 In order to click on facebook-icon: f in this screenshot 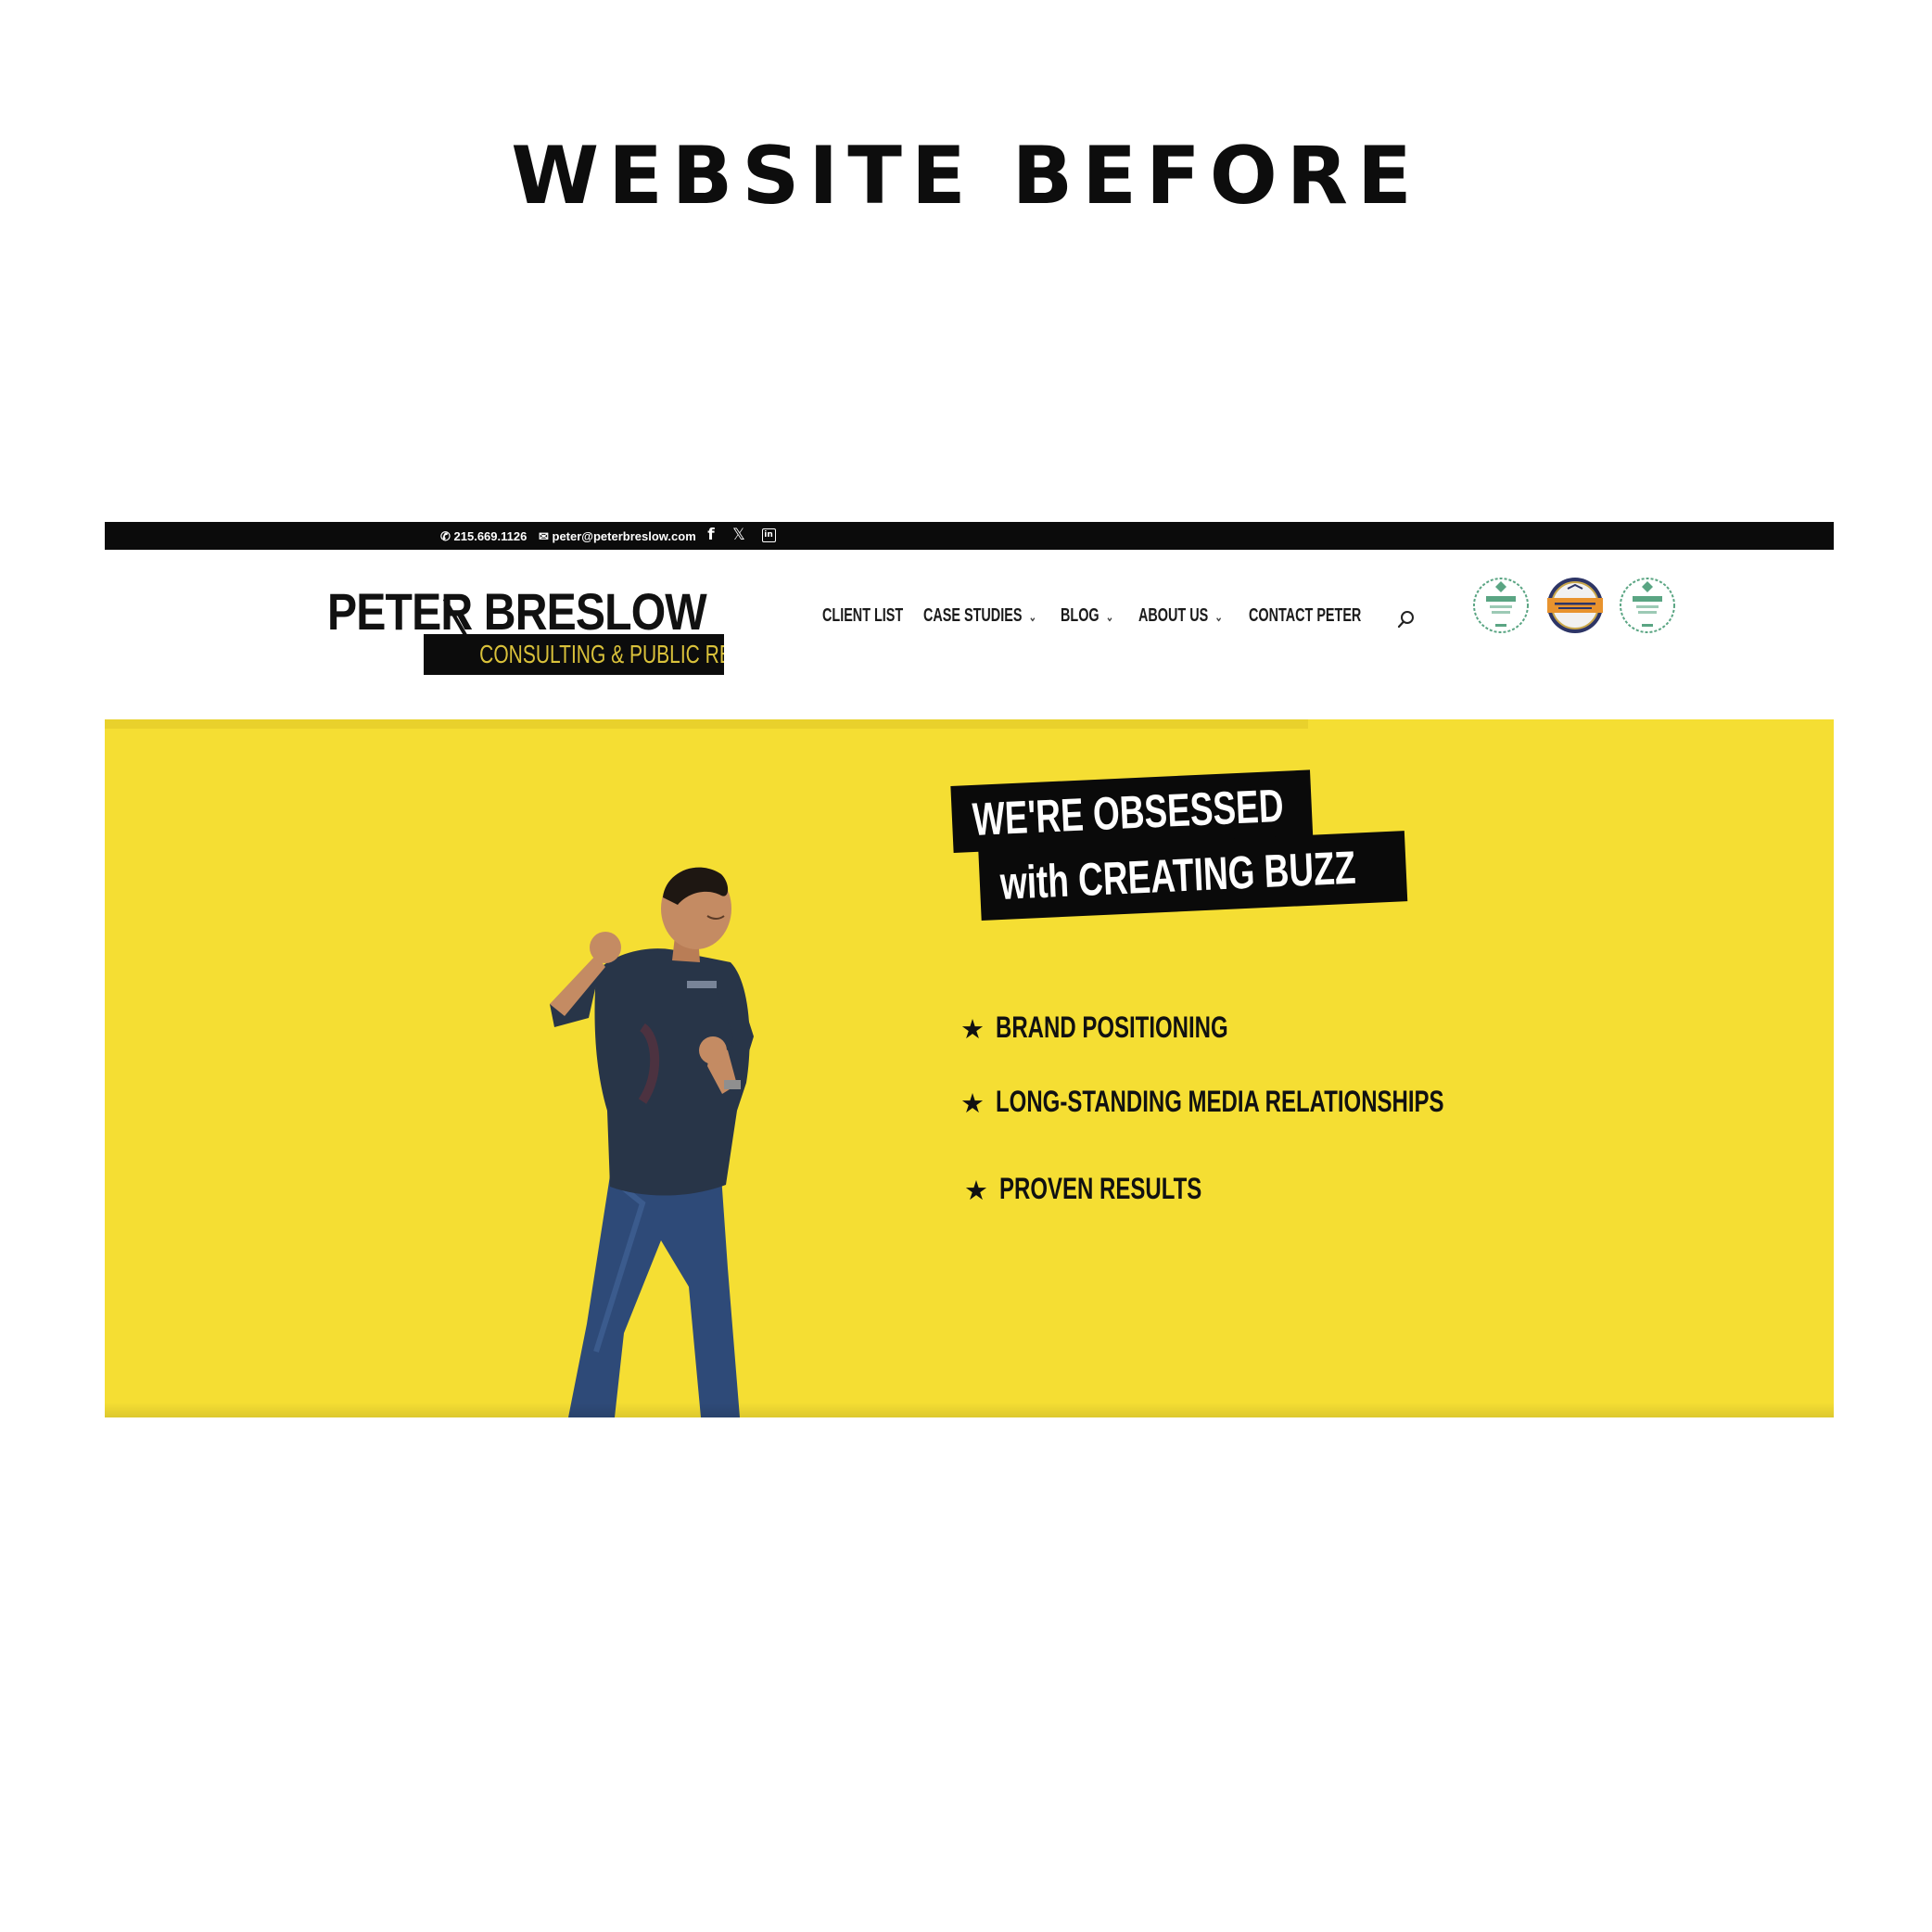, I will do `click(711, 535)`.